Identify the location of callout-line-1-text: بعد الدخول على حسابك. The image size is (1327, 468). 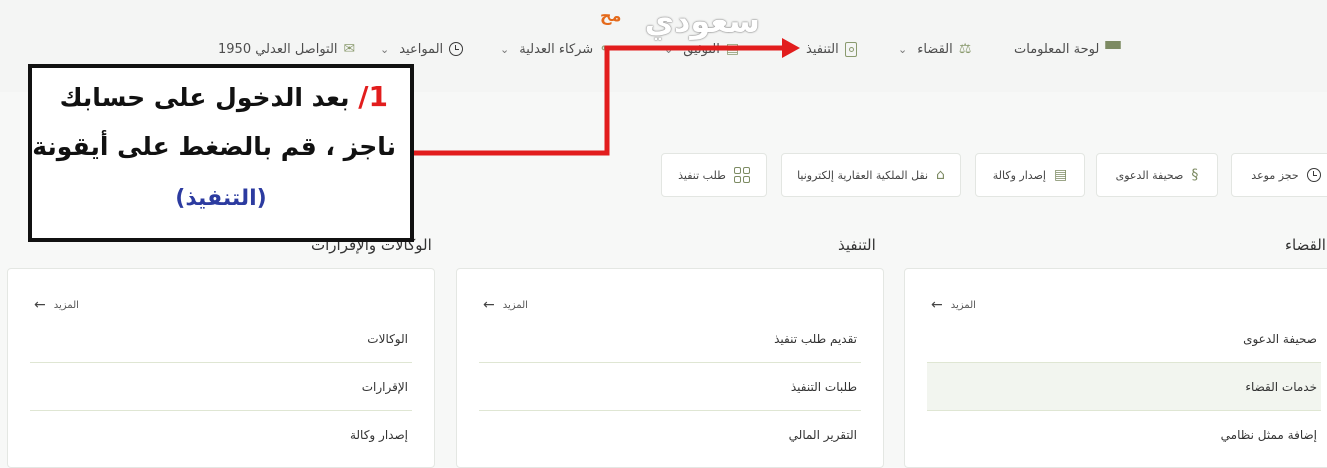
(204, 97).